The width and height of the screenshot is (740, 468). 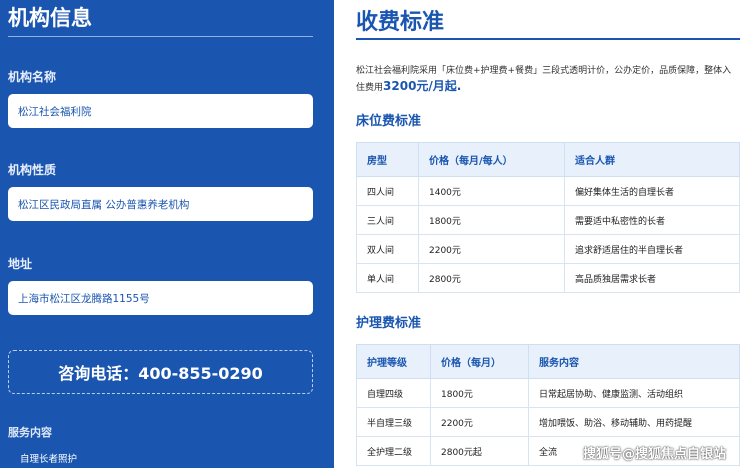 I want to click on table-cell: 1400元, so click(x=491, y=191).